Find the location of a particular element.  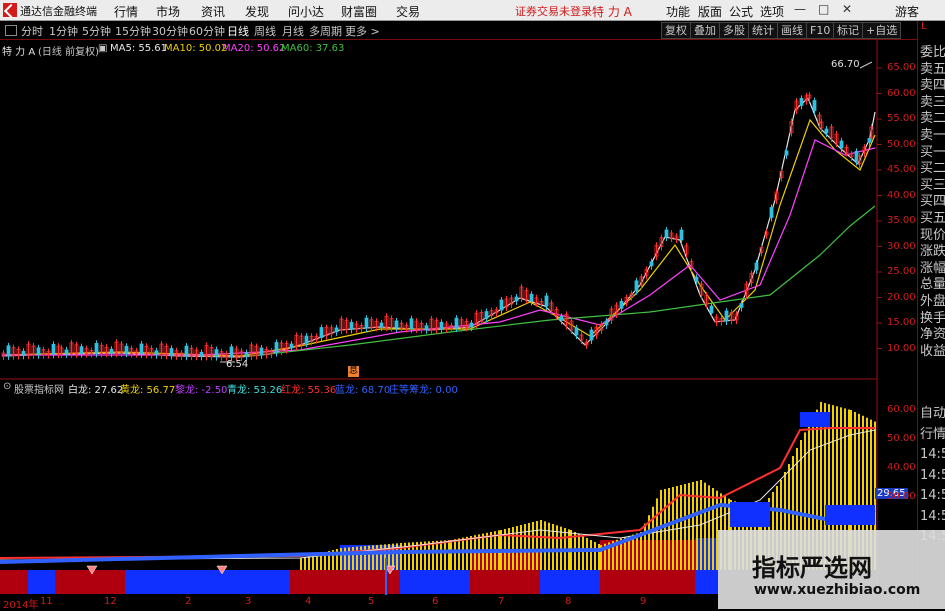

sidebar-item: 卖二 is located at coordinates (932, 119).